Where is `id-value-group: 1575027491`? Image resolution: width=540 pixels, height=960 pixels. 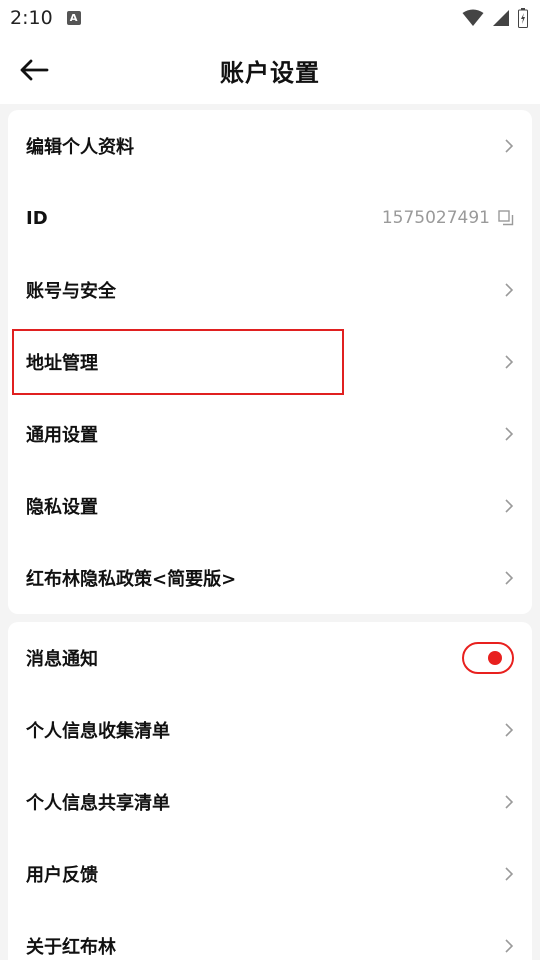
id-value-group: 1575027491 is located at coordinates (448, 218).